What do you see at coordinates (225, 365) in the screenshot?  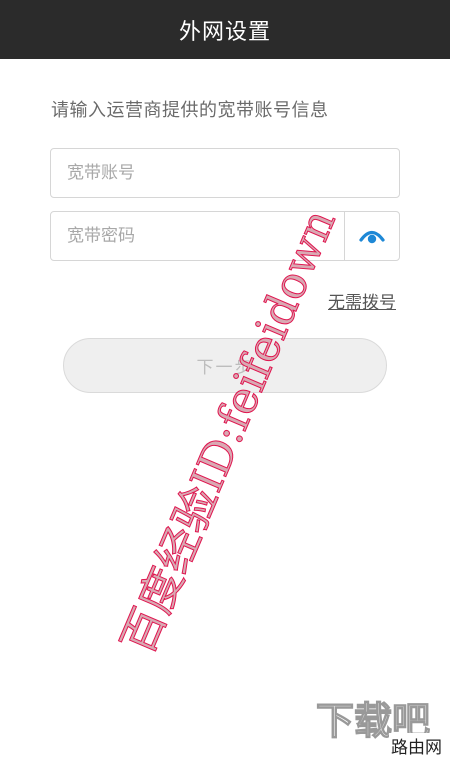 I see `next-button: 下一步` at bounding box center [225, 365].